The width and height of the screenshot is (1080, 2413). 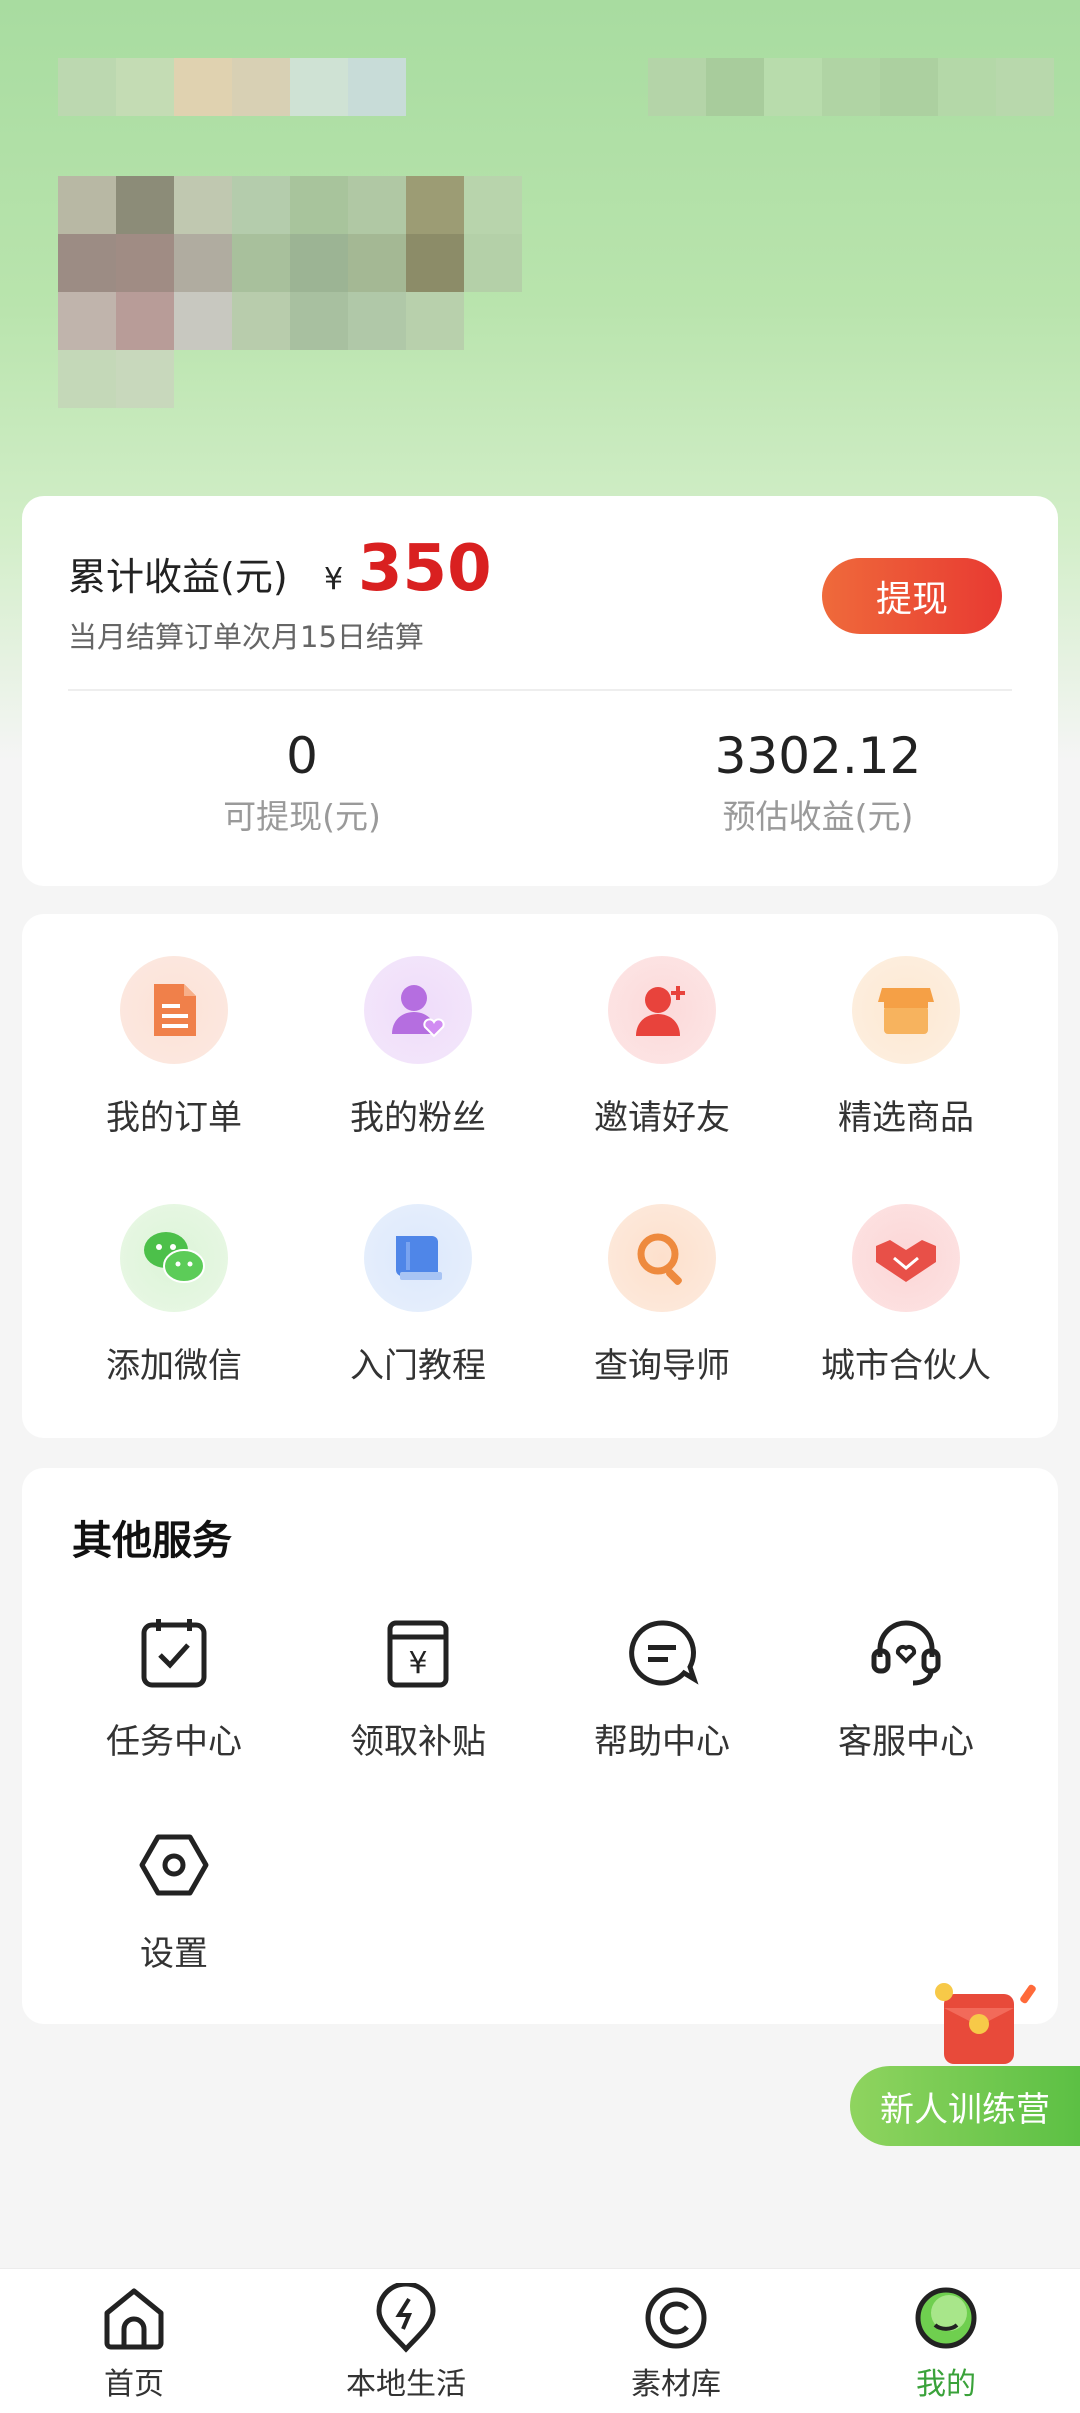 I want to click on service-customer-service: 客服中心, so click(x=906, y=1685).